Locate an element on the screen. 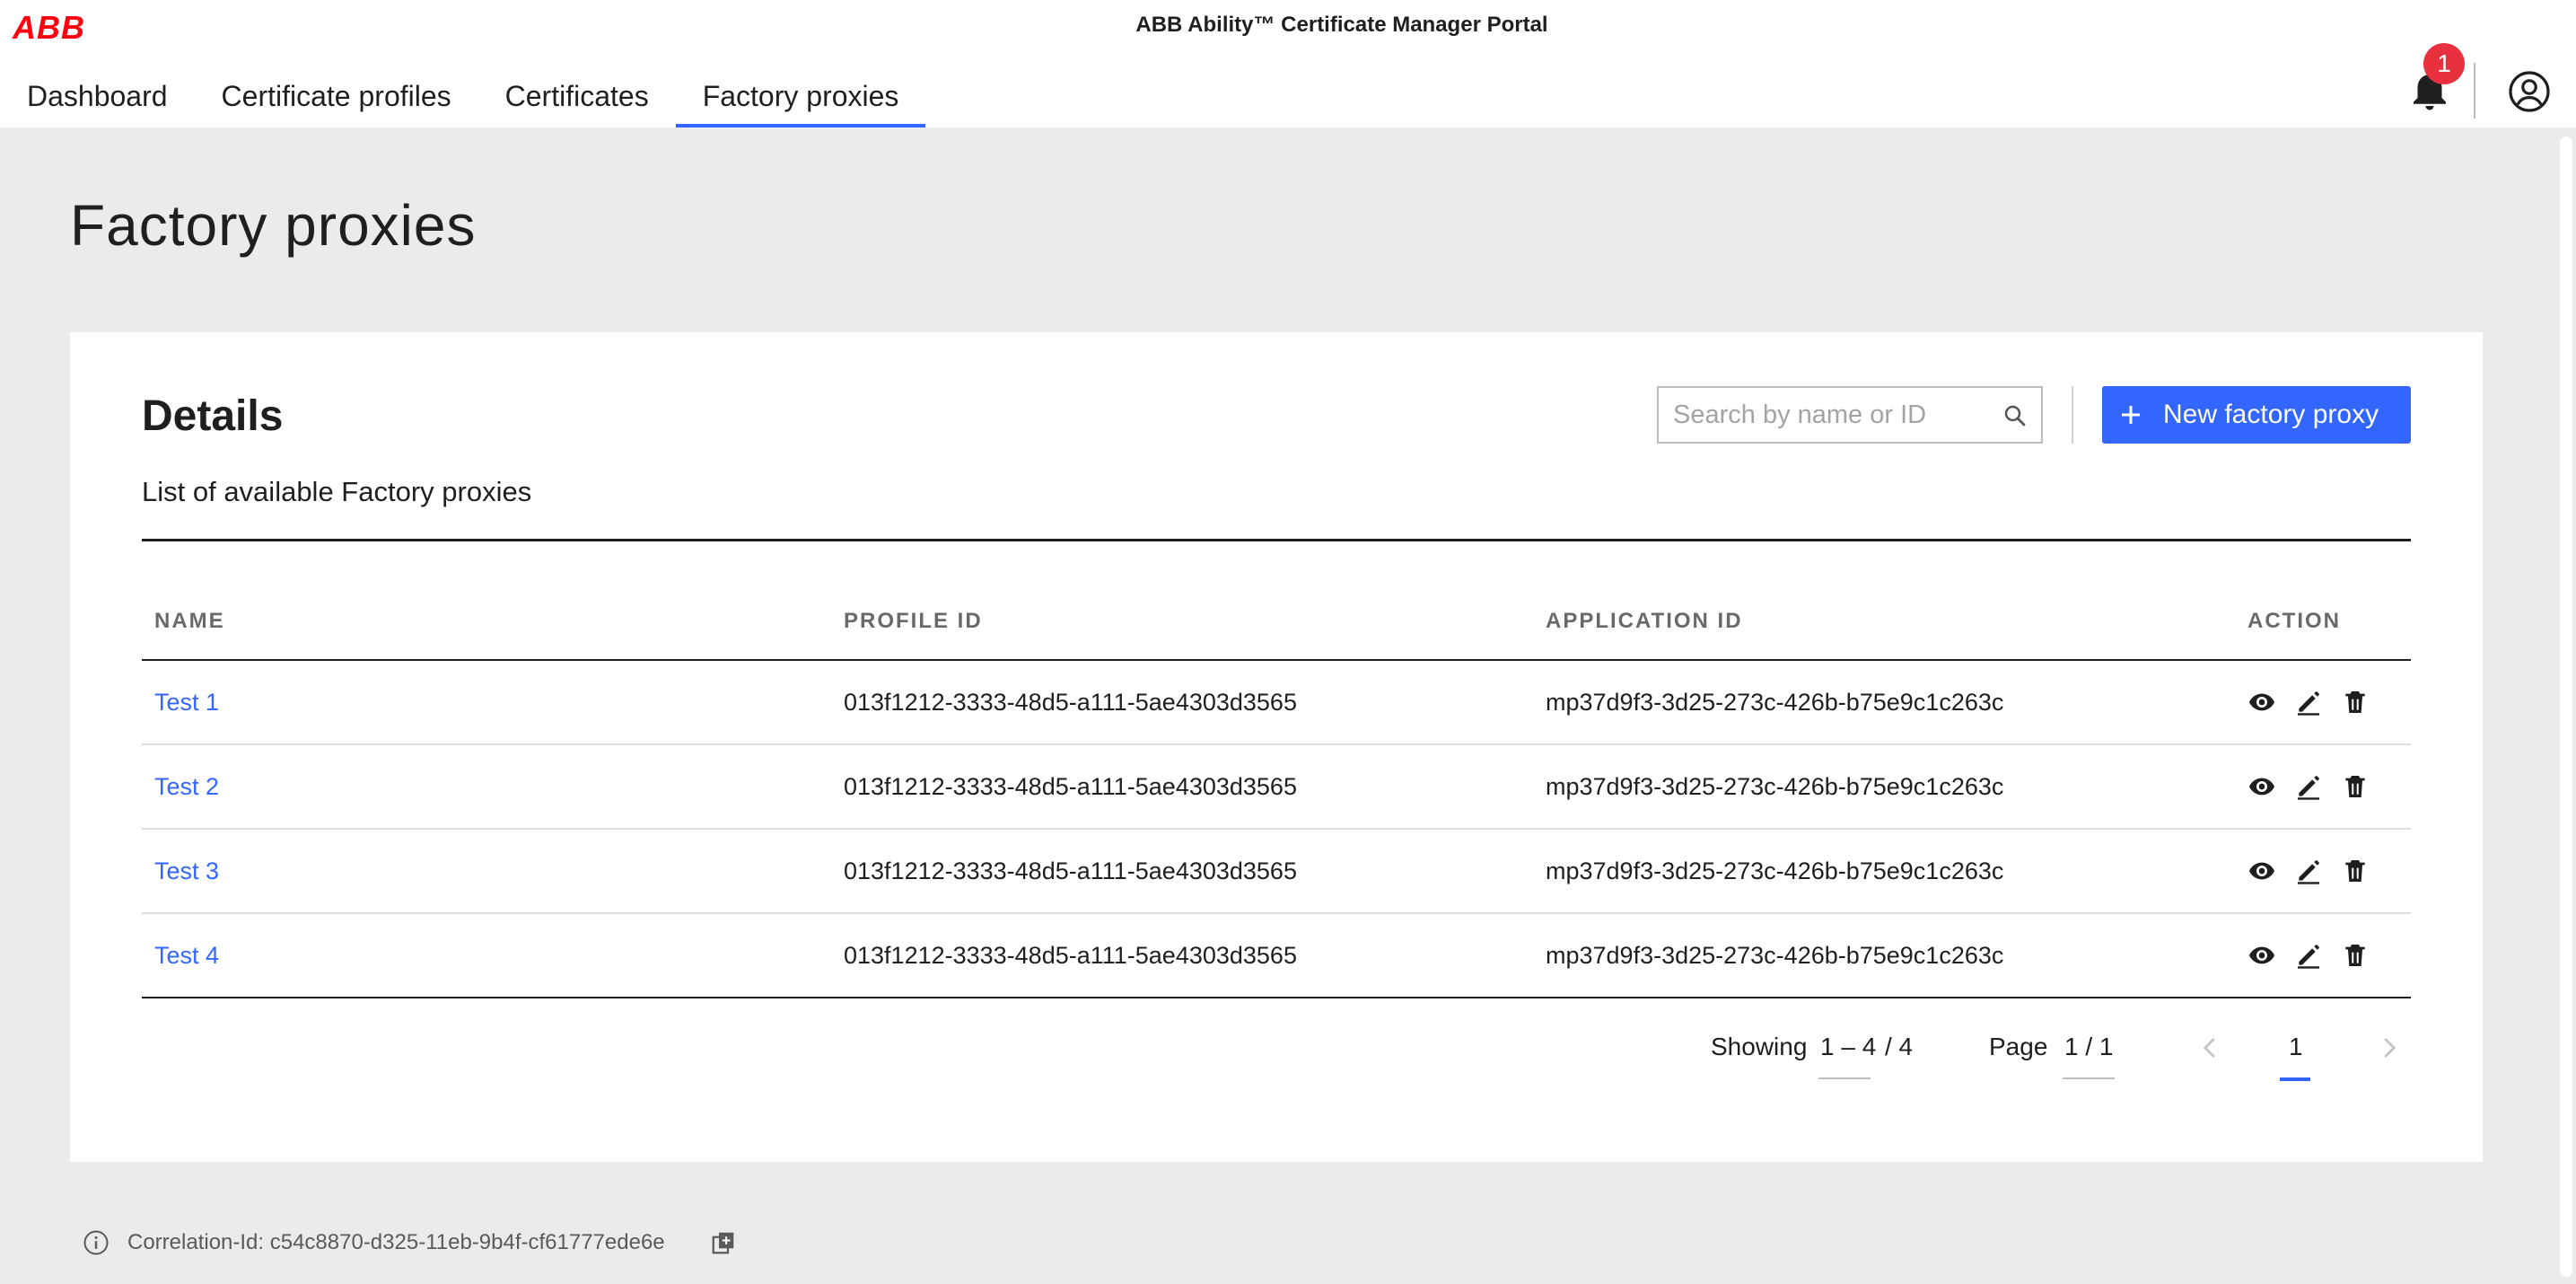 This screenshot has width=2576, height=1284. current-page: 1 is located at coordinates (2296, 1047).